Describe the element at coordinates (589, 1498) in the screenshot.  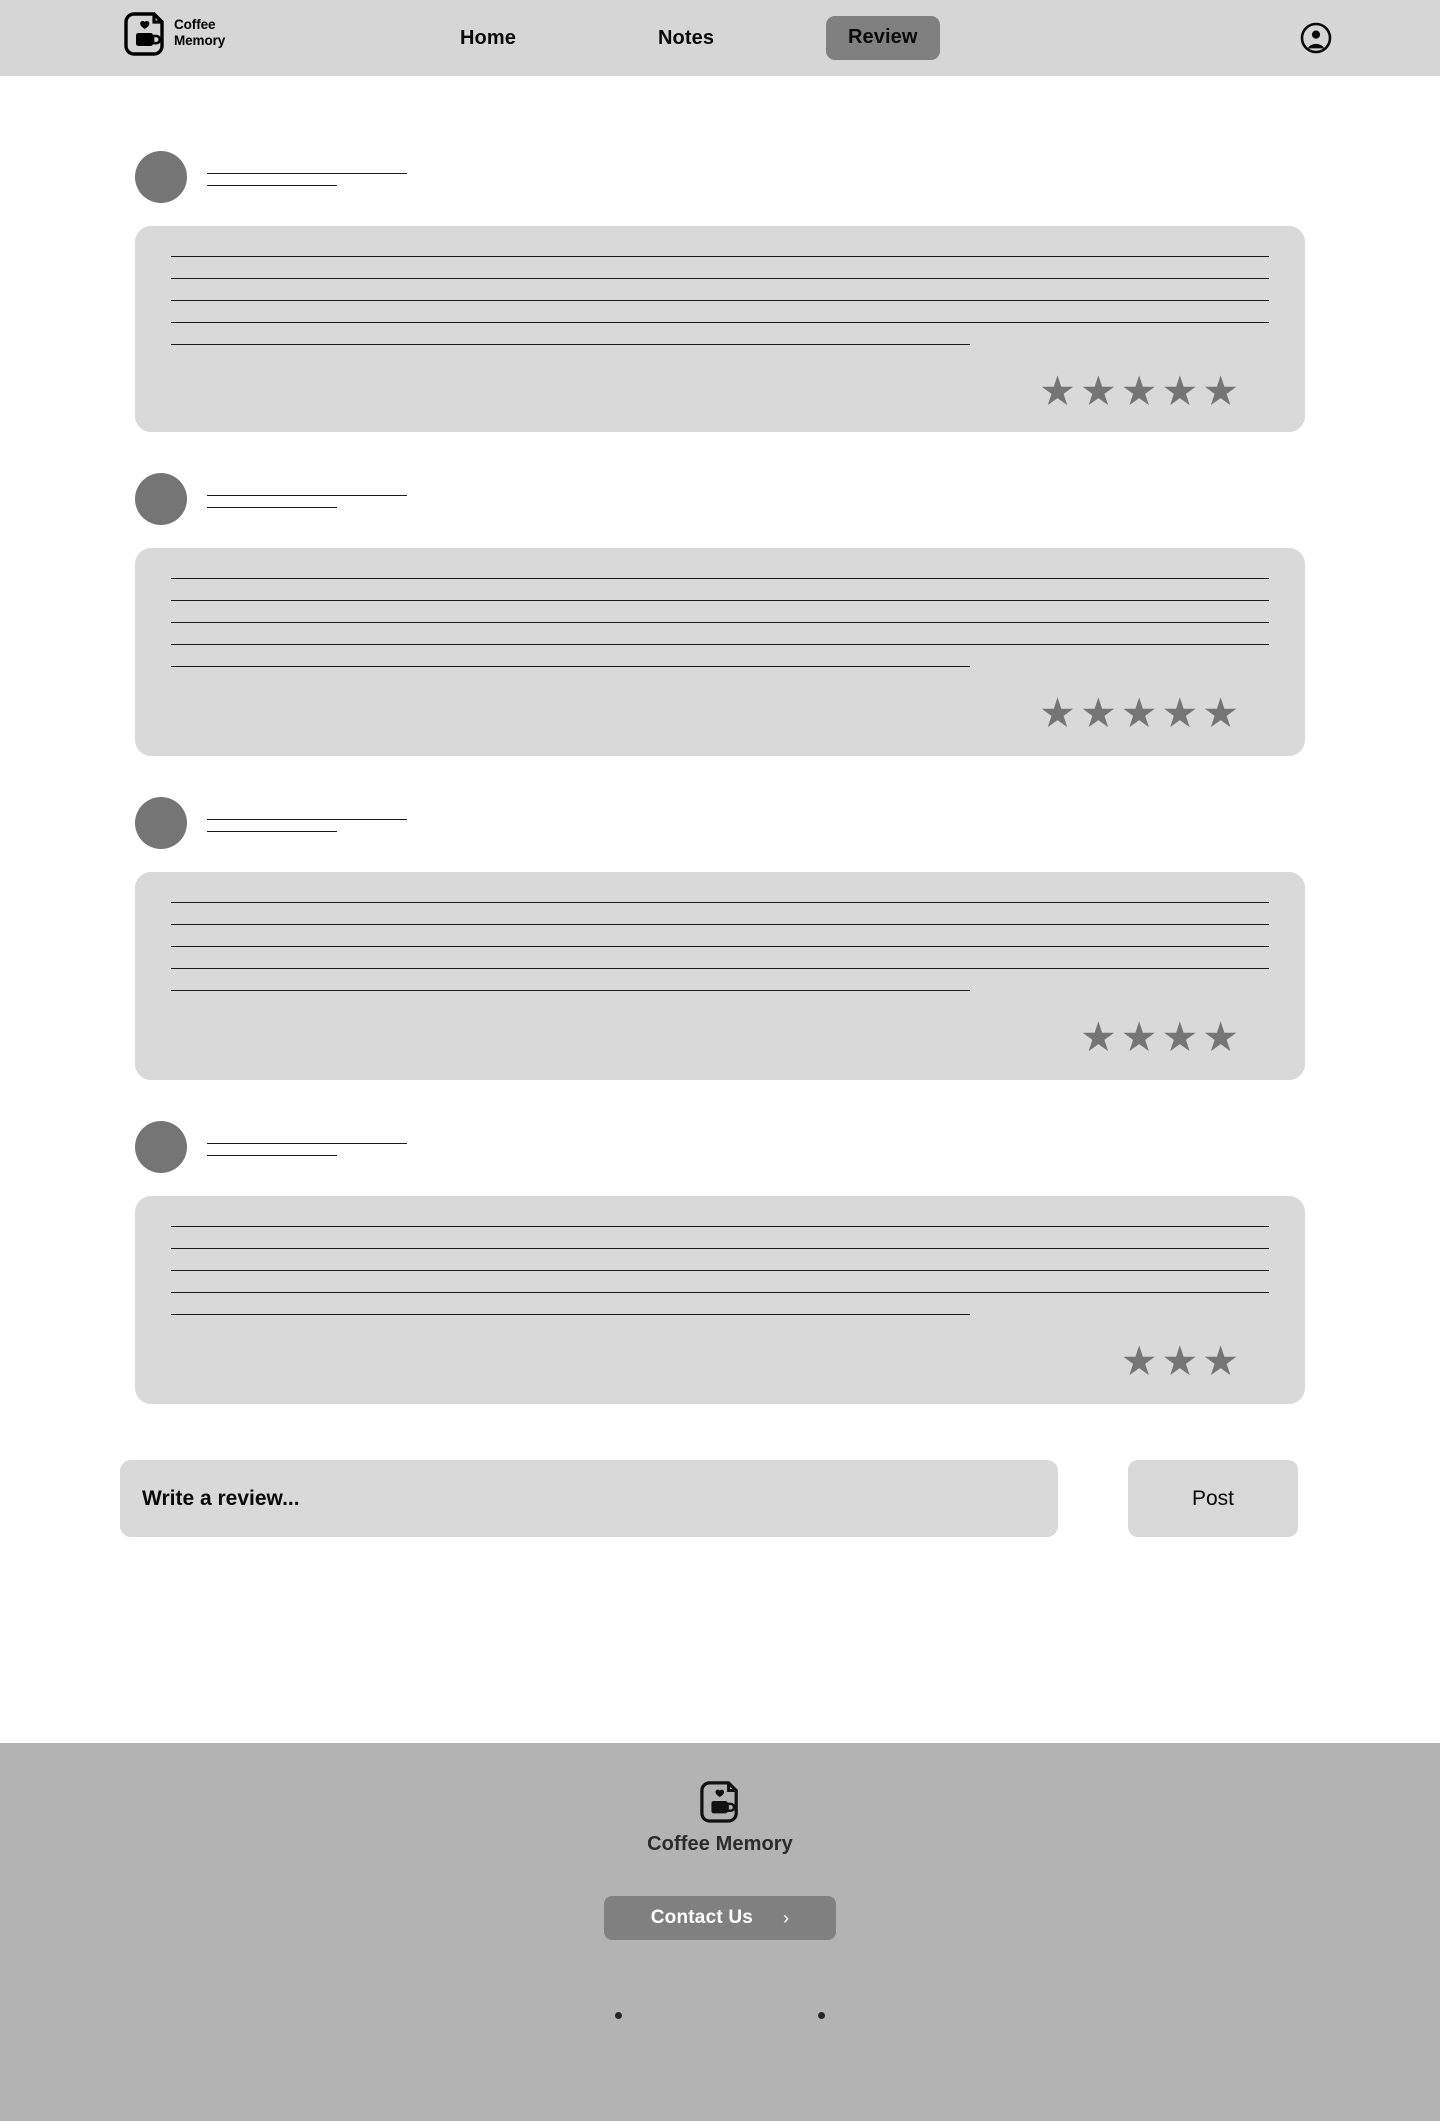
I see `review-input` at that location.